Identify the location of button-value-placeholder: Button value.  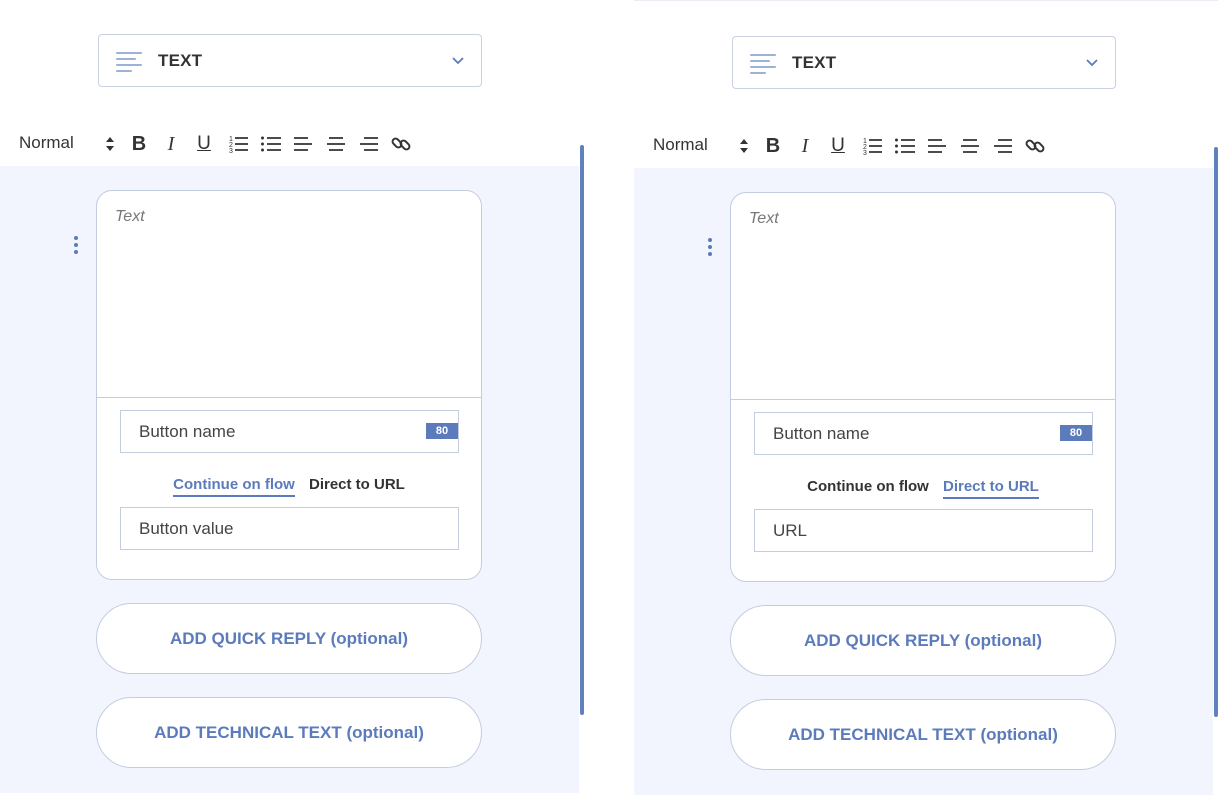
(186, 528).